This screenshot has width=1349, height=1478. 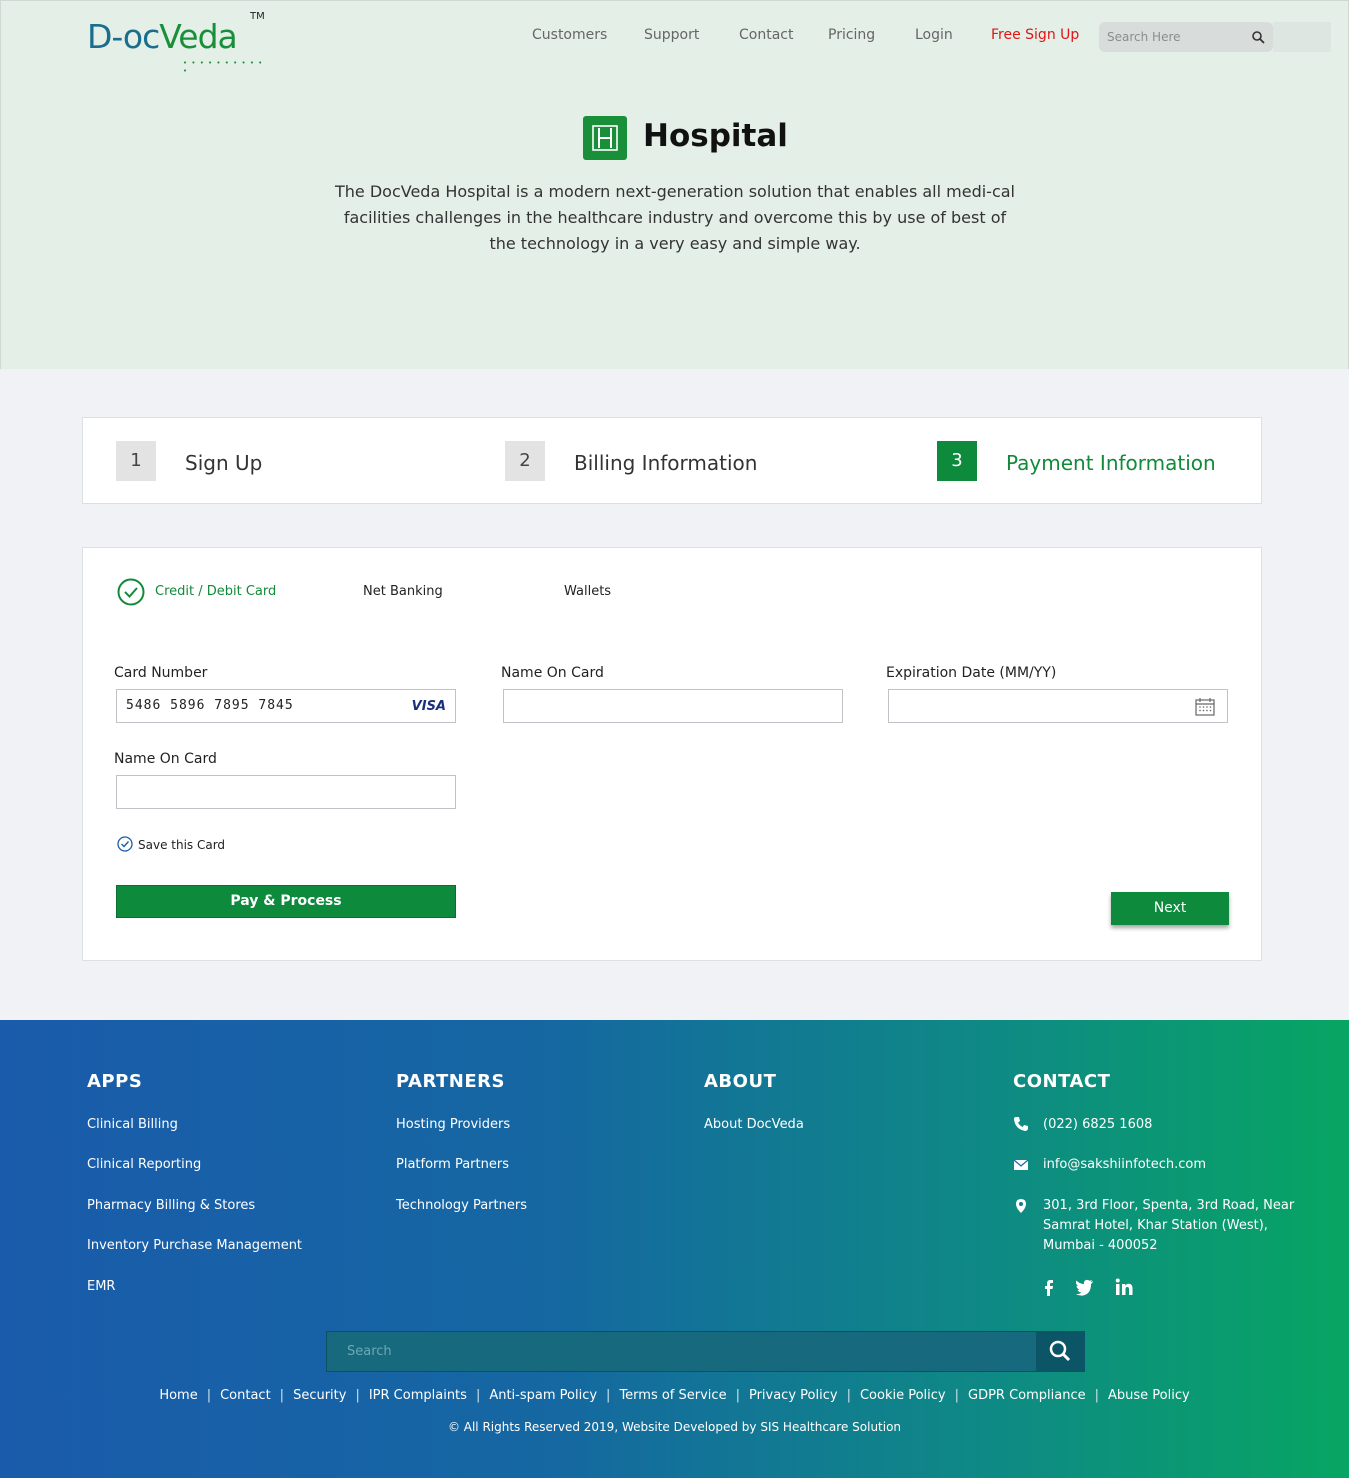 What do you see at coordinates (178, 1395) in the screenshot?
I see `footer-nav-home: Home` at bounding box center [178, 1395].